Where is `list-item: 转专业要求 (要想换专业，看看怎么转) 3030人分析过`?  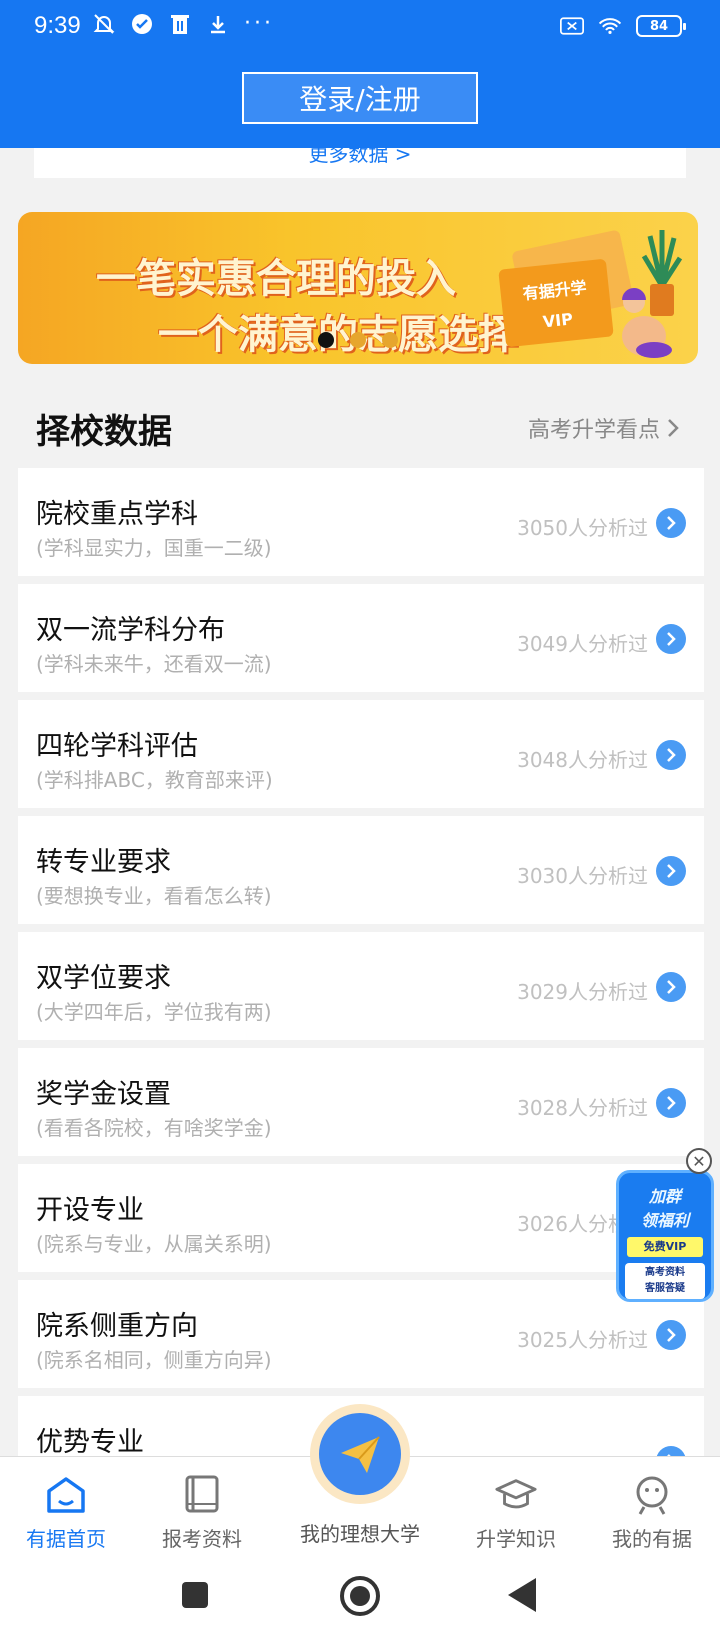
list-item: 转专业要求 (要想换专业，看看怎么转) 3030人分析过 is located at coordinates (361, 870).